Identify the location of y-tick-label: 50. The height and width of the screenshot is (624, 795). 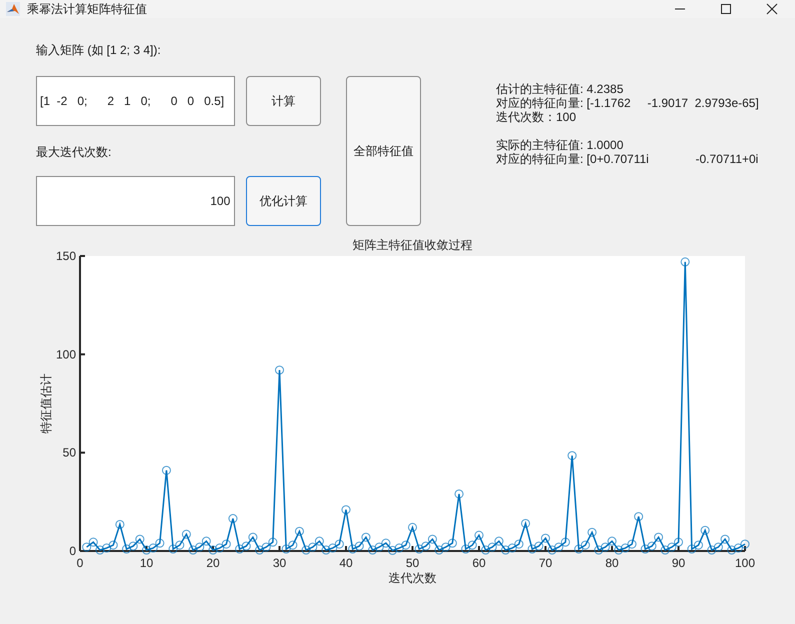
(69, 453).